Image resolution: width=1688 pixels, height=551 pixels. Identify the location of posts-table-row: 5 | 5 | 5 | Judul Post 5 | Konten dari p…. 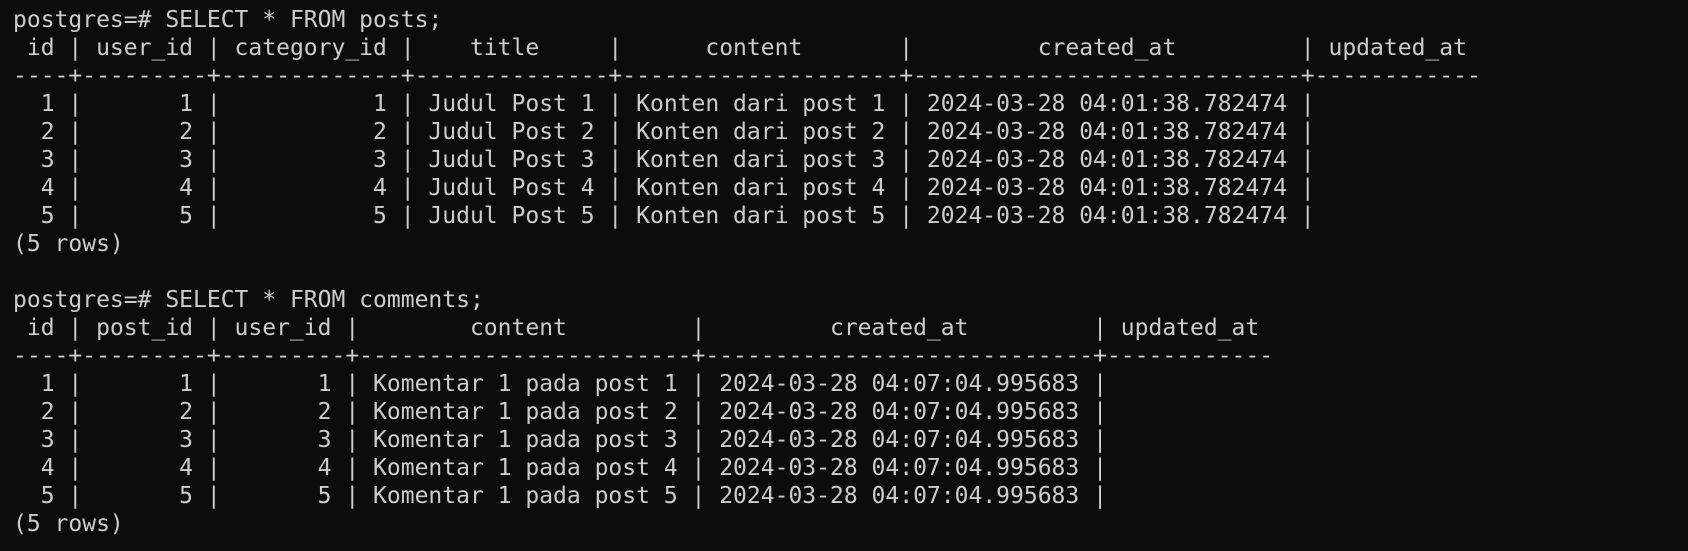
(664, 216).